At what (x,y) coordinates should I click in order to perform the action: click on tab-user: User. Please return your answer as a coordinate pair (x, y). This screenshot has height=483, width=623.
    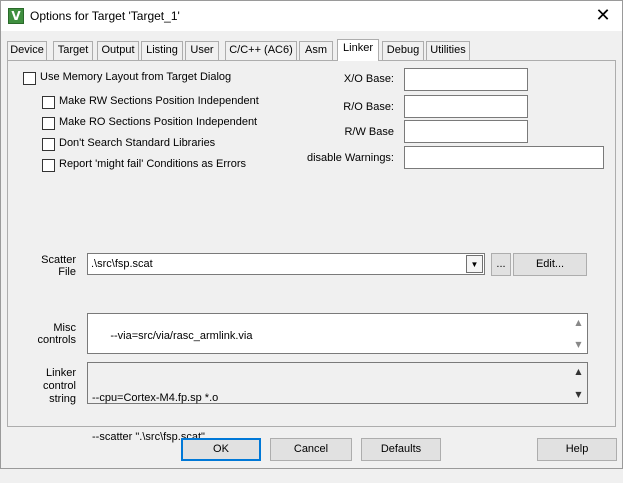
    Looking at the image, I should click on (202, 50).